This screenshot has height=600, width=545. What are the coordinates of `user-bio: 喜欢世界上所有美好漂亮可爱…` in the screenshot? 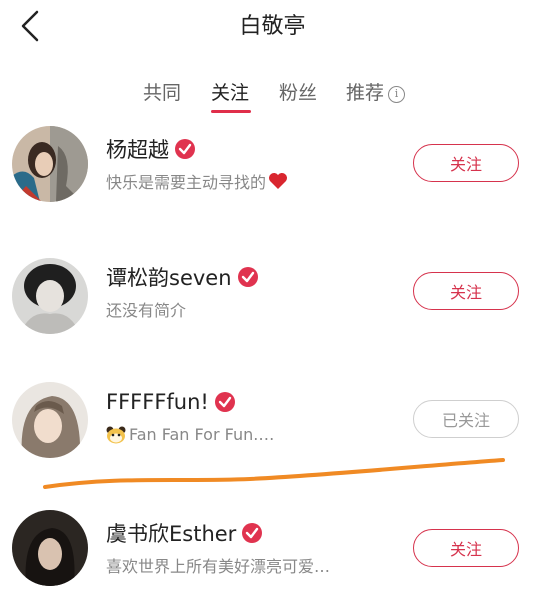 It's located at (218, 565).